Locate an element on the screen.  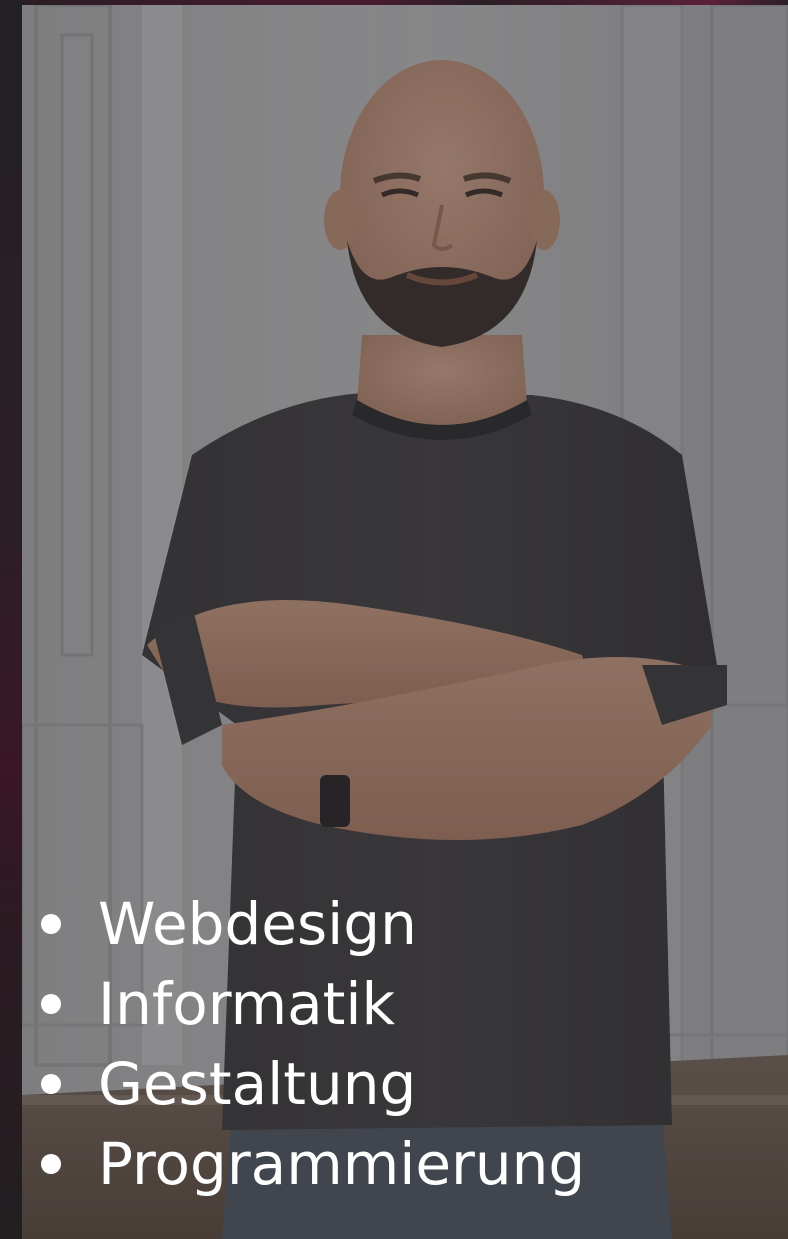
skill-label: Programmierung is located at coordinates (342, 1164).